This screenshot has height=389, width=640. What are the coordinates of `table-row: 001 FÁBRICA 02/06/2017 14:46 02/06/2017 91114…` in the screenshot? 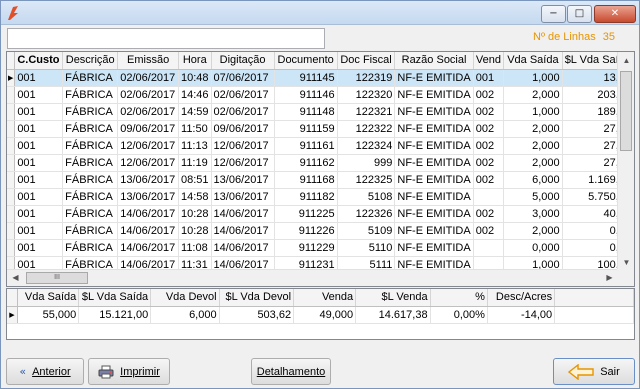 It's located at (320, 95).